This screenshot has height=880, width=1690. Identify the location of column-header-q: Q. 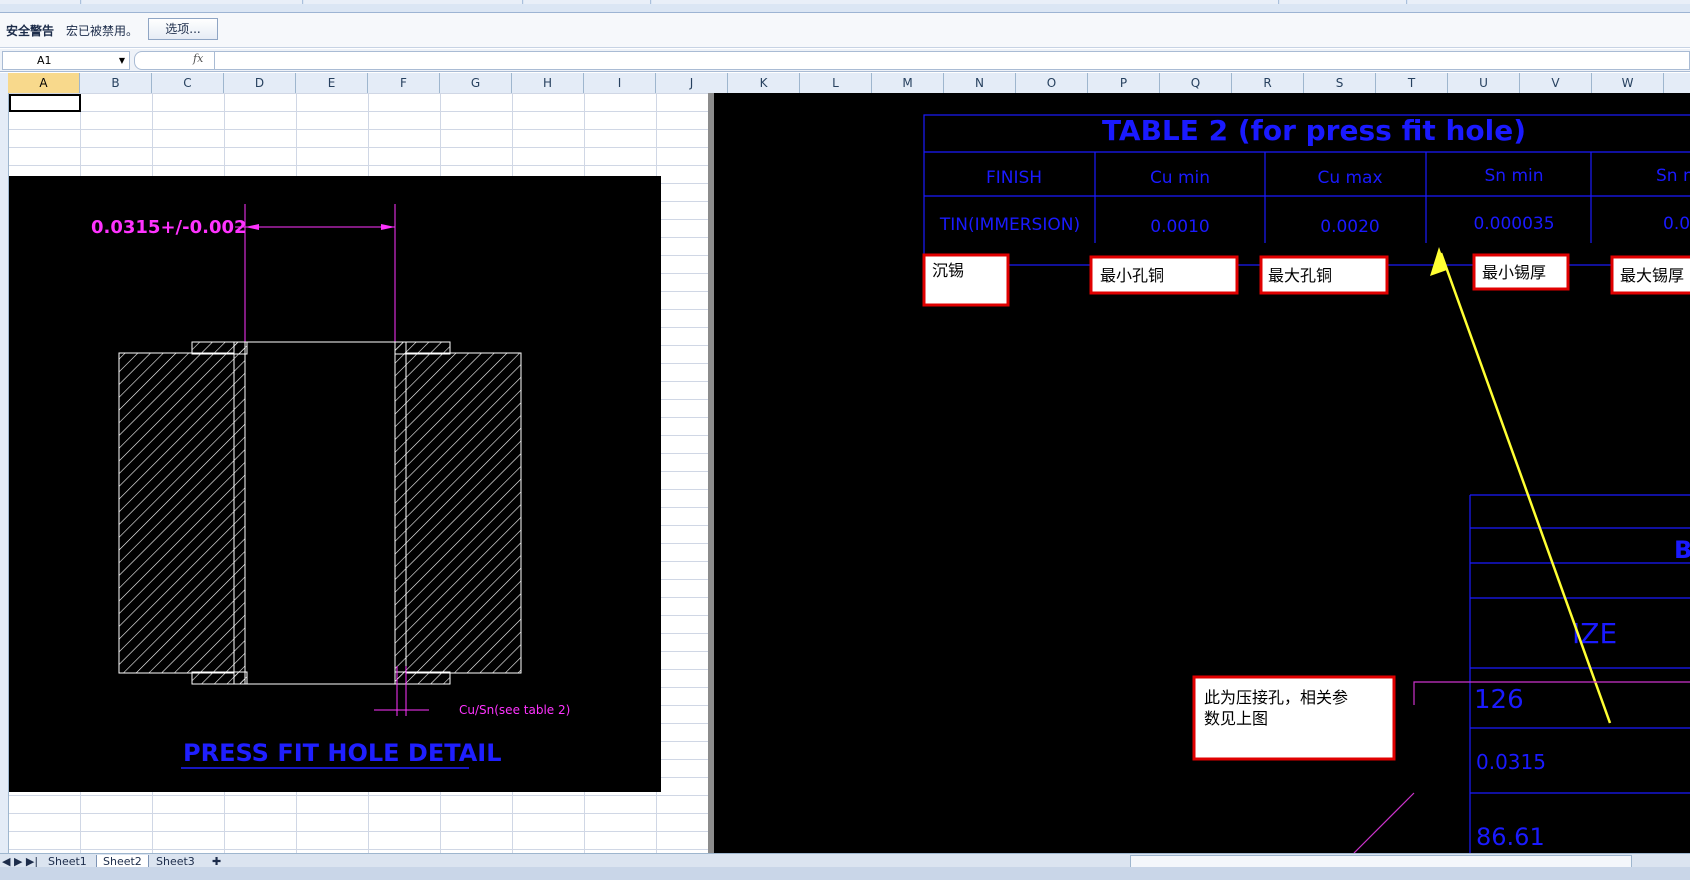
(1196, 83).